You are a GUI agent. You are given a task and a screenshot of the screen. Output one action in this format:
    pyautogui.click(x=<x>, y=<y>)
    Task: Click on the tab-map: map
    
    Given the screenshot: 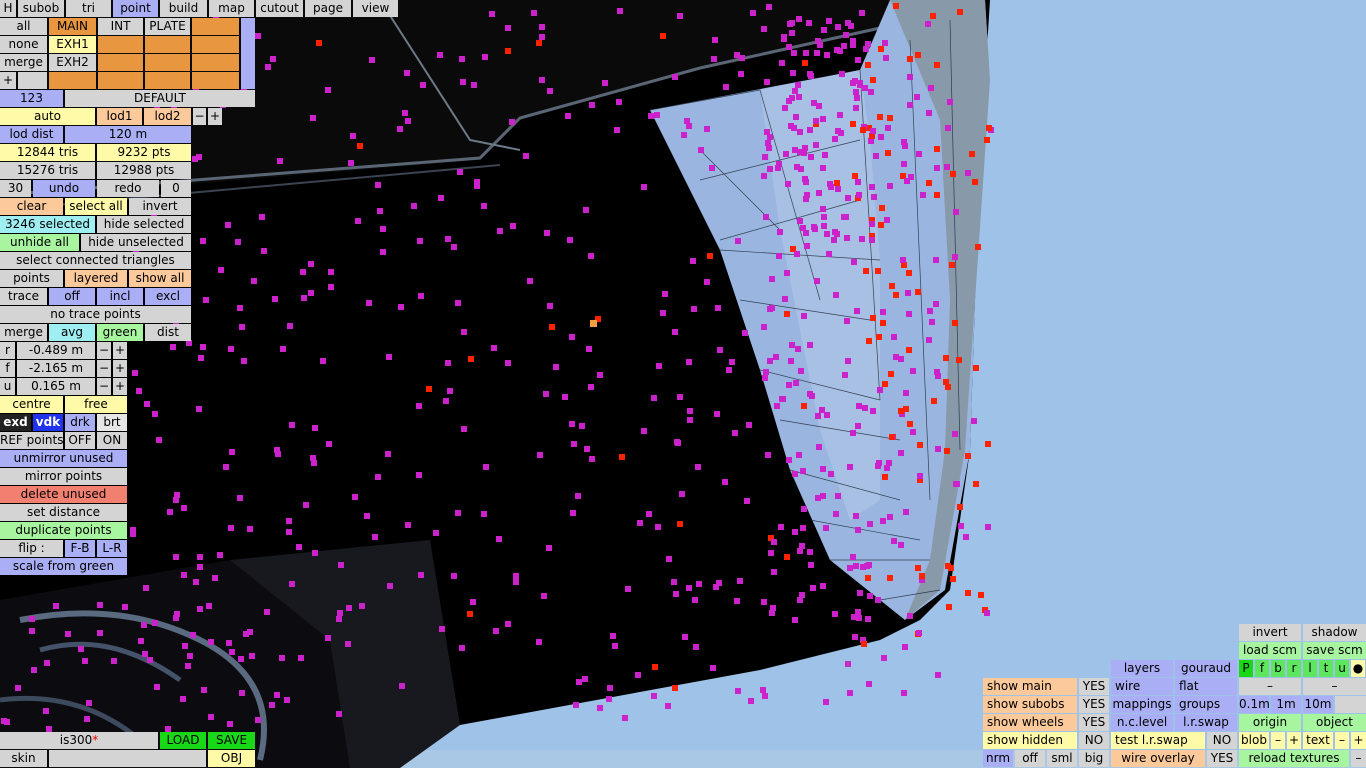 What is the action you would take?
    pyautogui.click(x=231, y=8)
    